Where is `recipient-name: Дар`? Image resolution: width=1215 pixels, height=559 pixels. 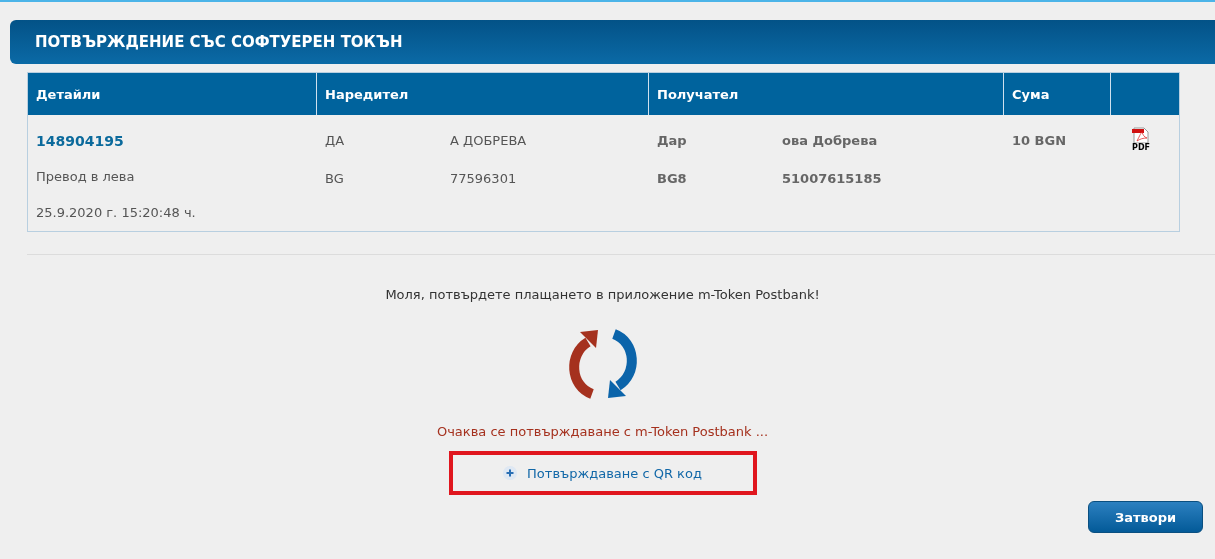 recipient-name: Дар is located at coordinates (672, 141).